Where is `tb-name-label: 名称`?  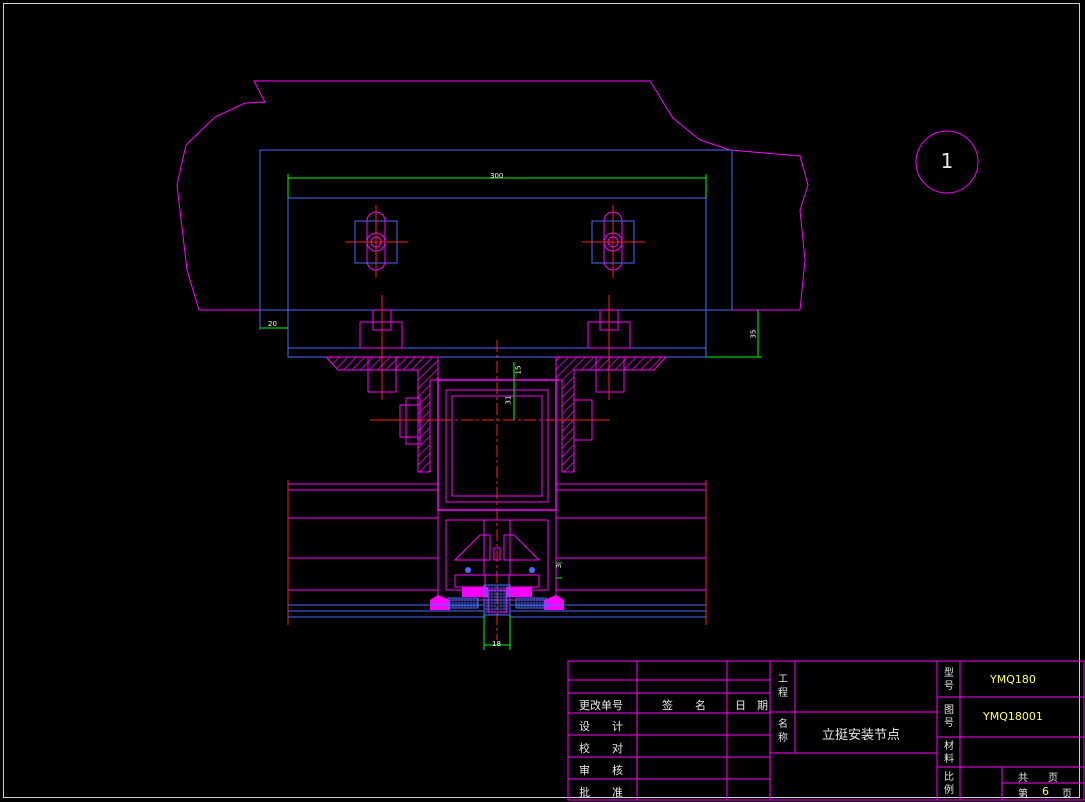 tb-name-label: 名称 is located at coordinates (783, 731).